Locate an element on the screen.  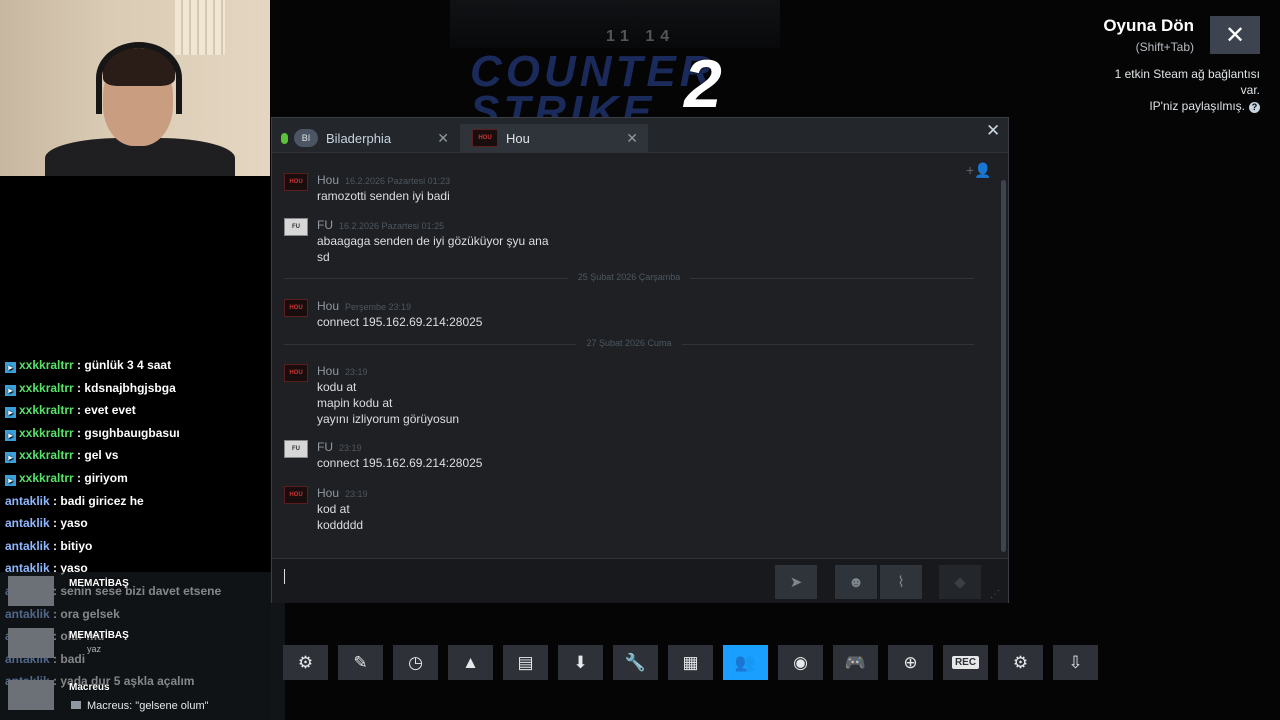
toolbar-media-button: ▦ is located at coordinates (690, 662).